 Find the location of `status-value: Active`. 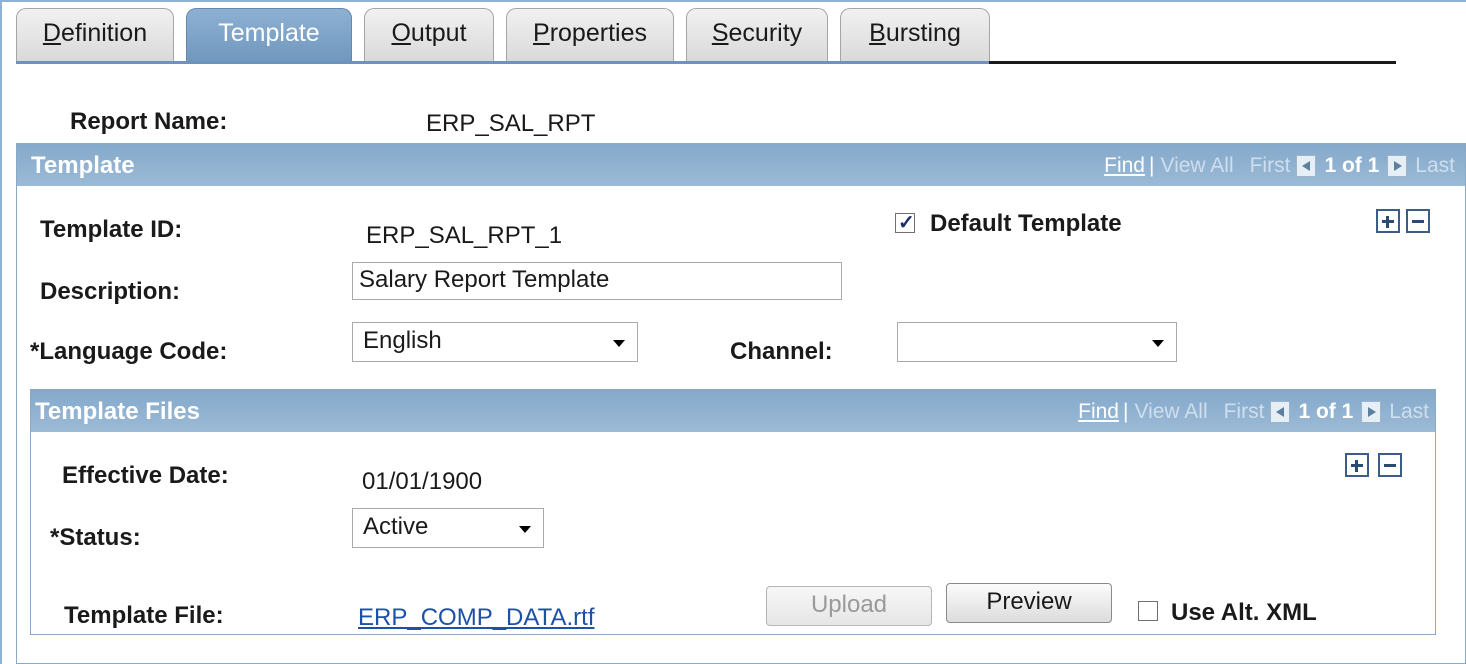

status-value: Active is located at coordinates (396, 526).